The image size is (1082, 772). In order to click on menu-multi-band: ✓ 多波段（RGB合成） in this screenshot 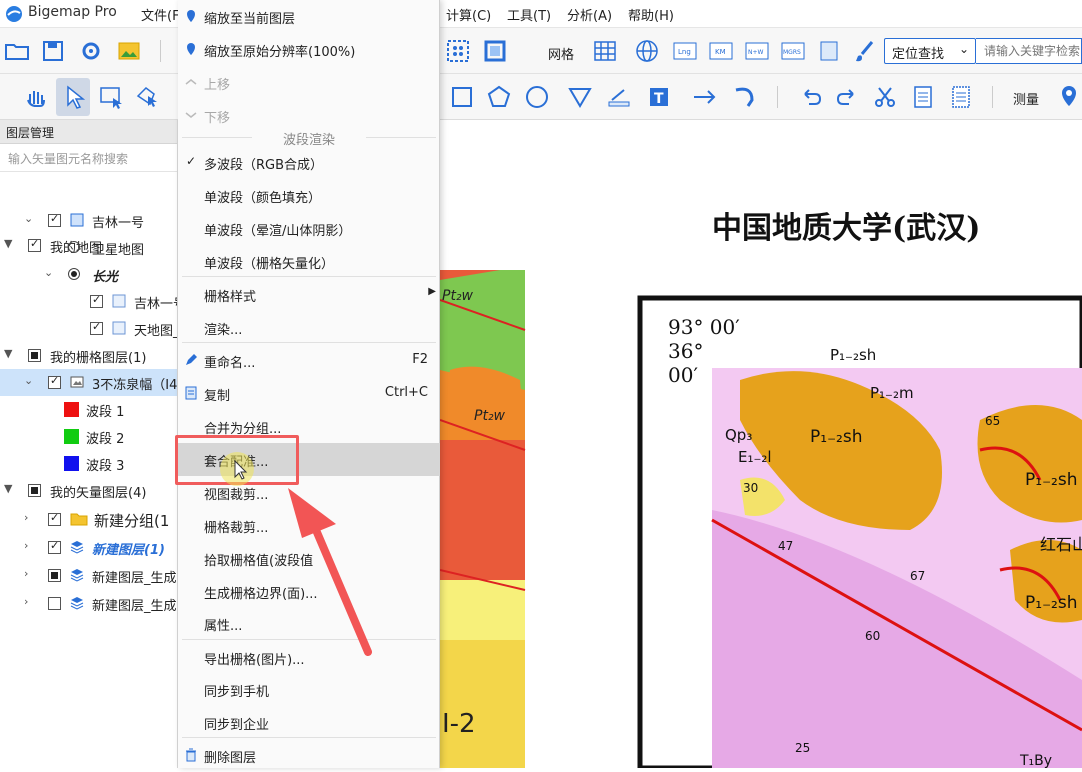, I will do `click(309, 162)`.